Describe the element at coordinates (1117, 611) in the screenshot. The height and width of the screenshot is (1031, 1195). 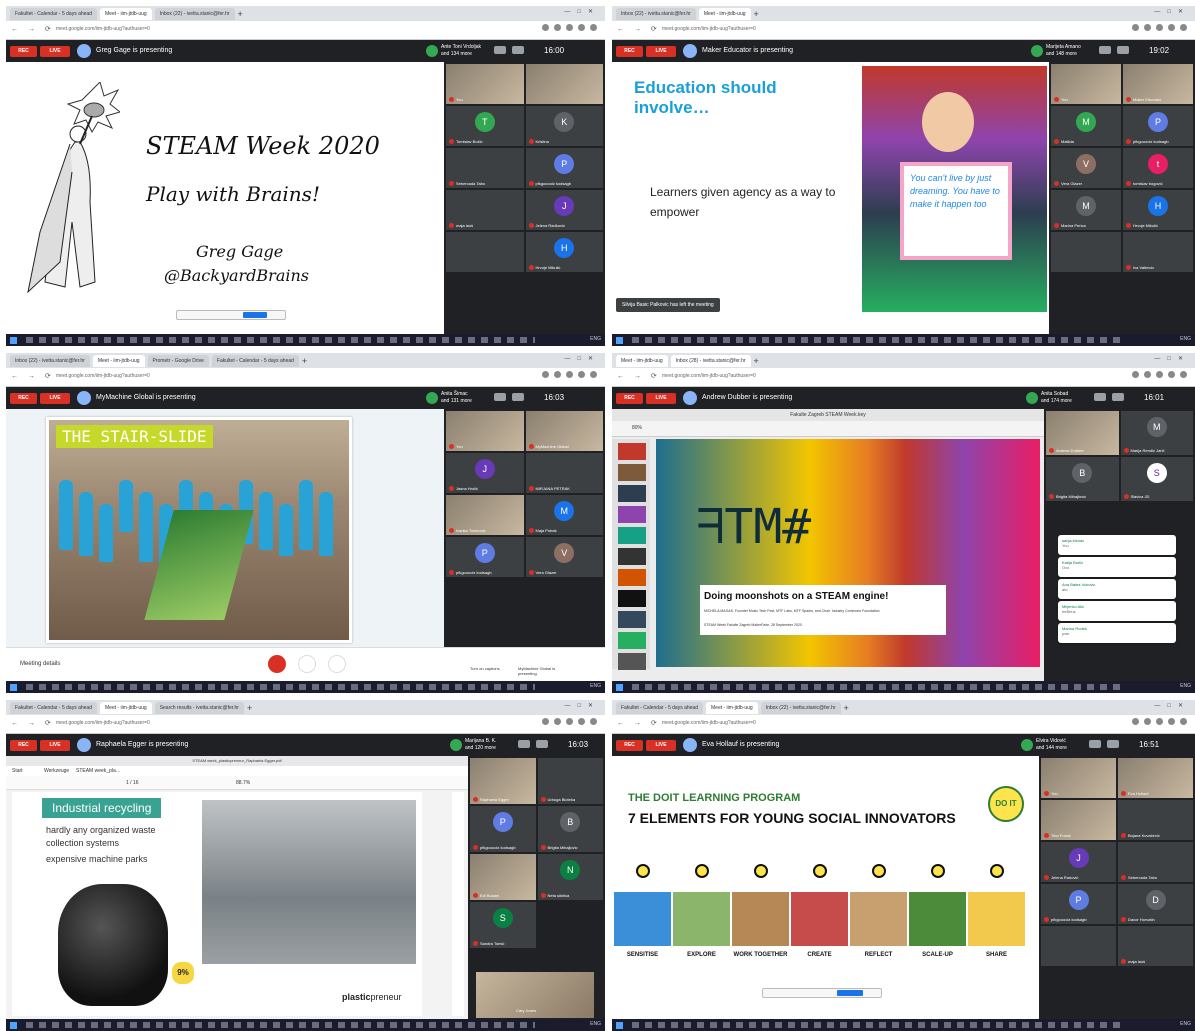
I see `chat-notification: Miljenko Alić eeBrius` at that location.